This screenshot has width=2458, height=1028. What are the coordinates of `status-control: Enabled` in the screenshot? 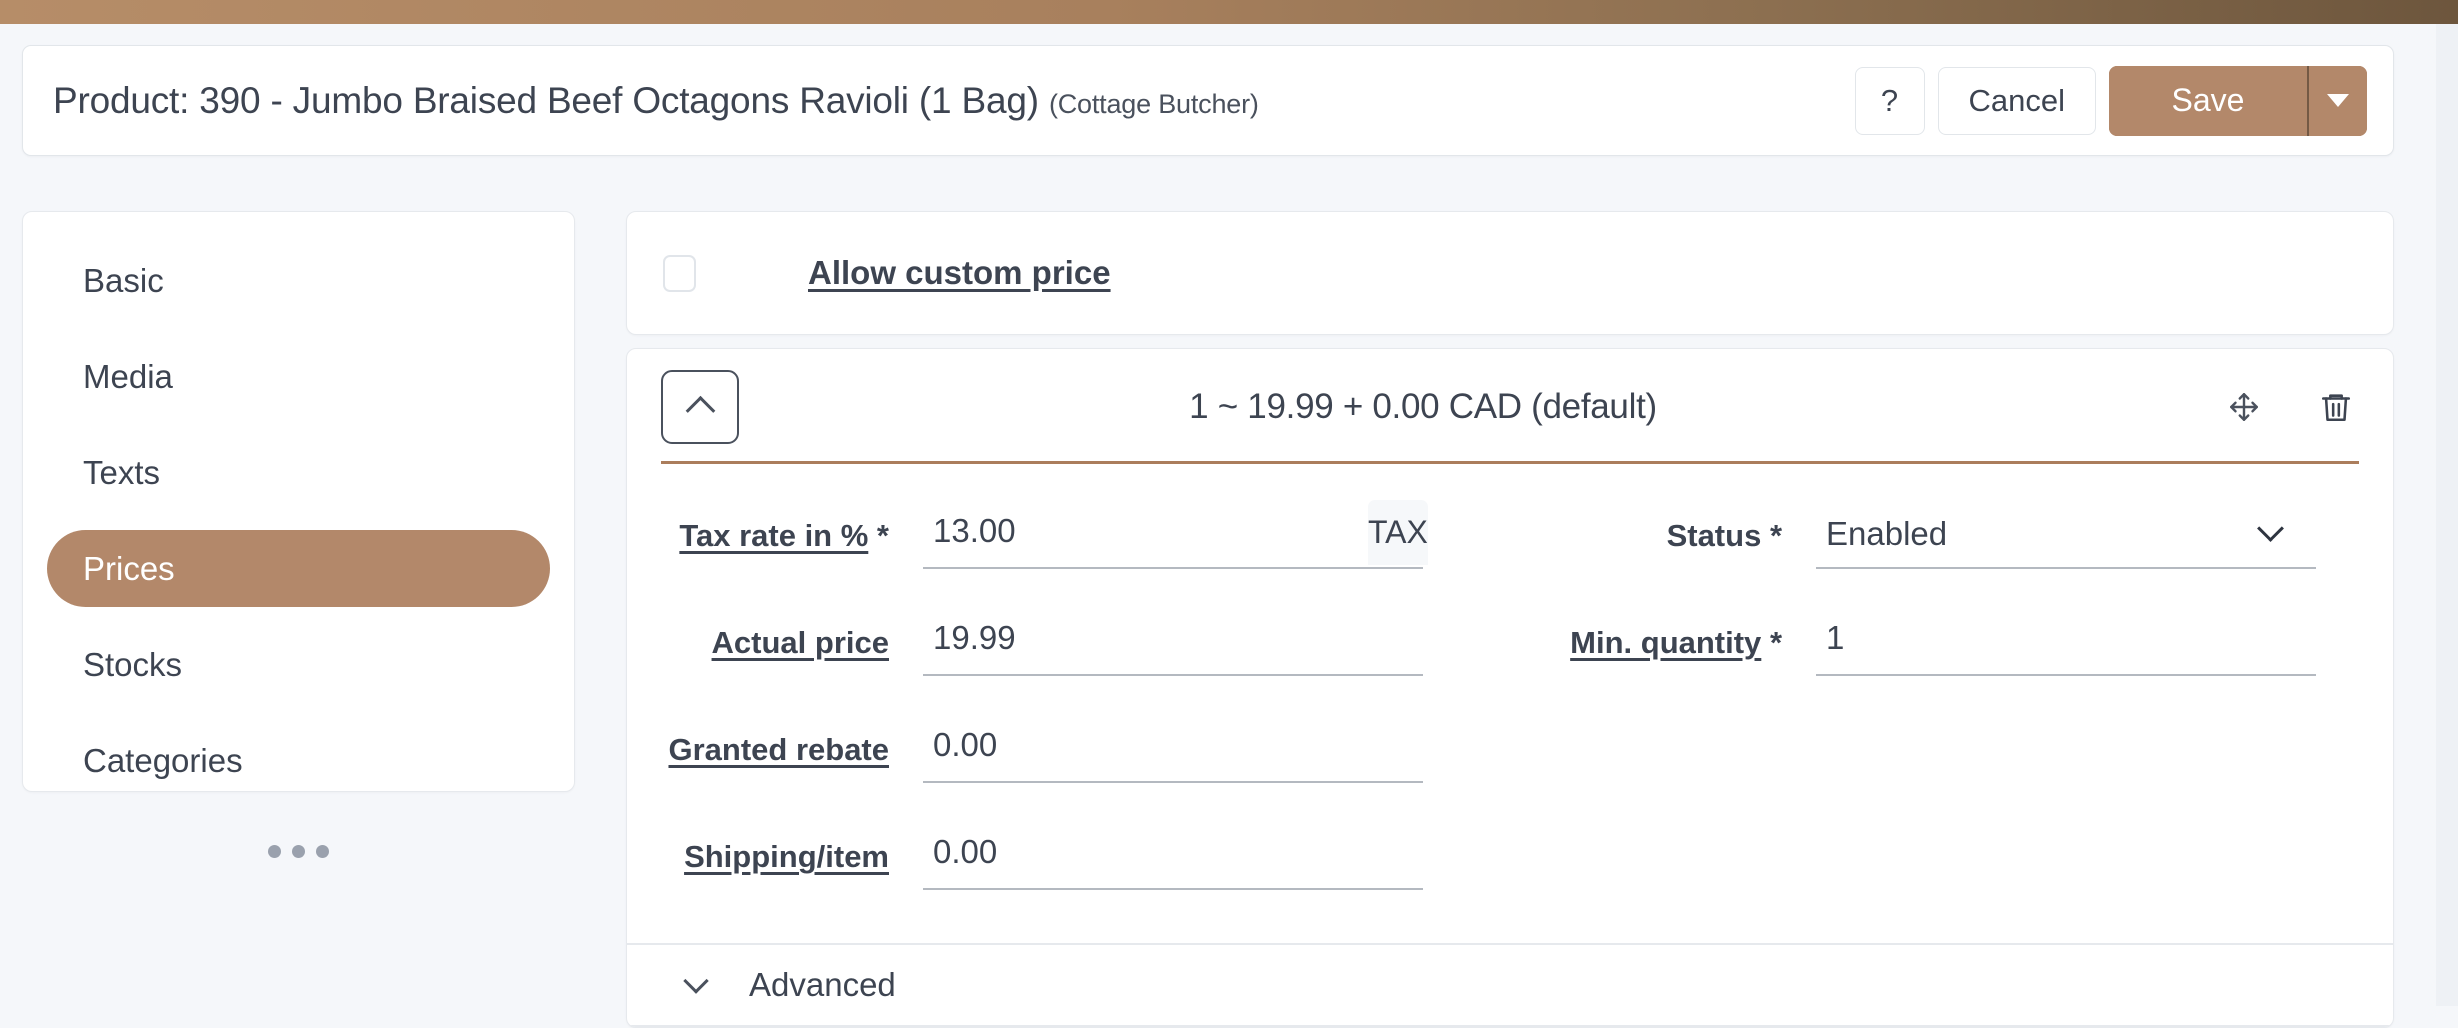 It's located at (2066, 534).